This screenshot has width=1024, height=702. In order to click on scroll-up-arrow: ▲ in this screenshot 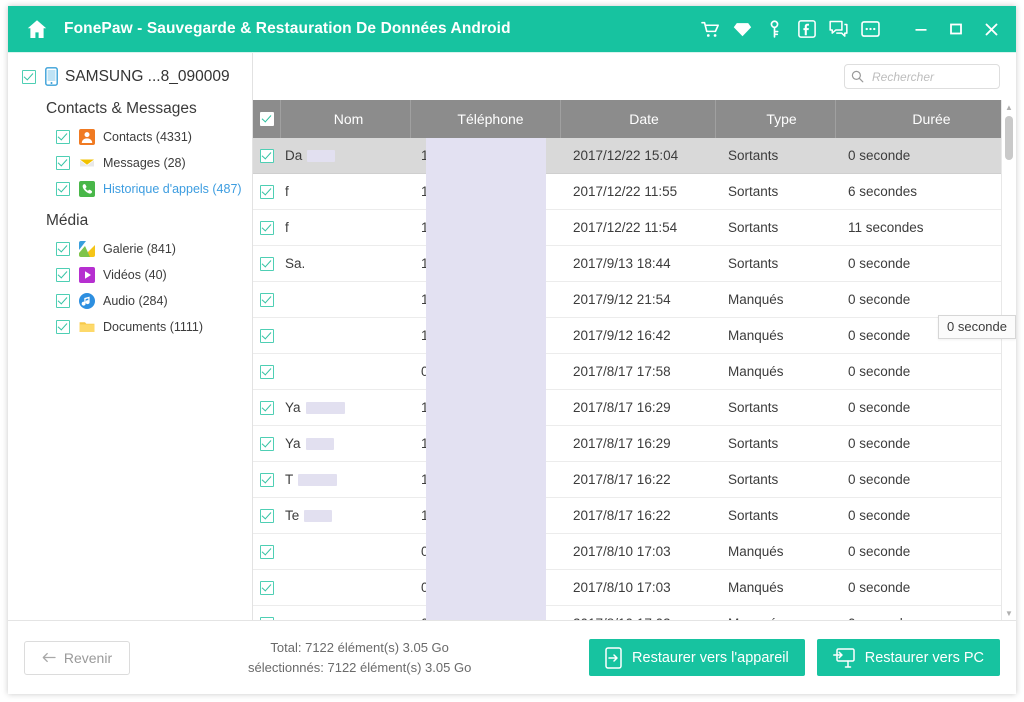, I will do `click(1009, 107)`.